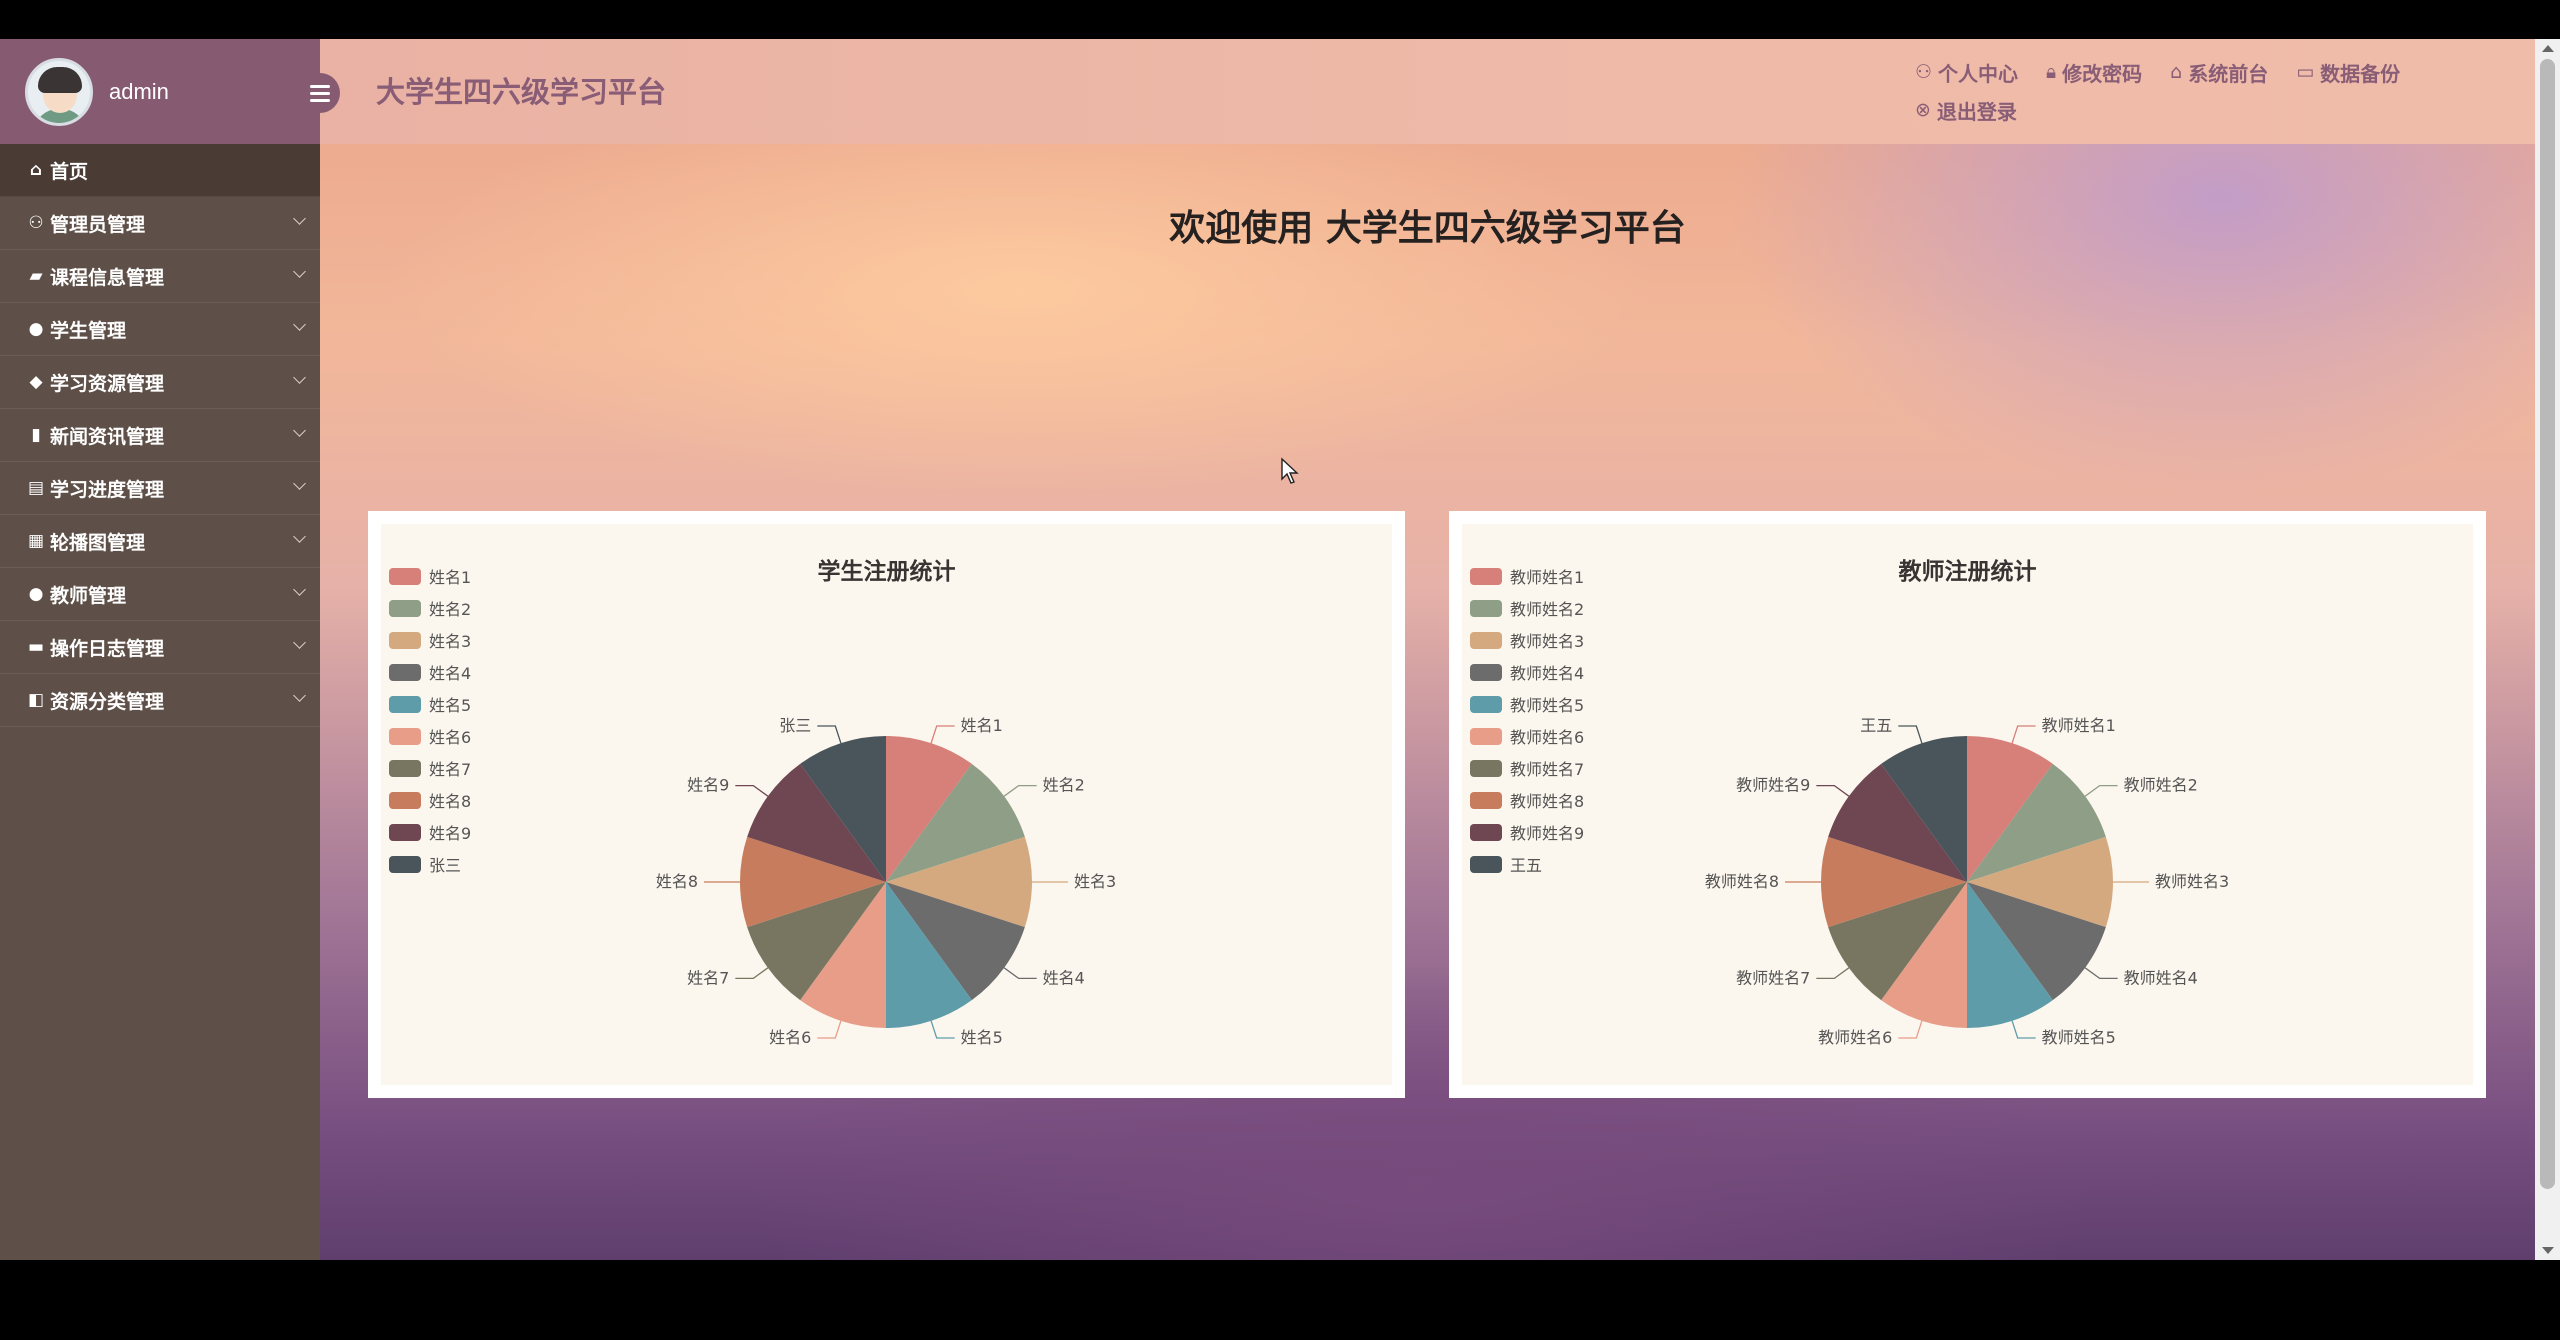  I want to click on legend-item: 张三, so click(430, 864).